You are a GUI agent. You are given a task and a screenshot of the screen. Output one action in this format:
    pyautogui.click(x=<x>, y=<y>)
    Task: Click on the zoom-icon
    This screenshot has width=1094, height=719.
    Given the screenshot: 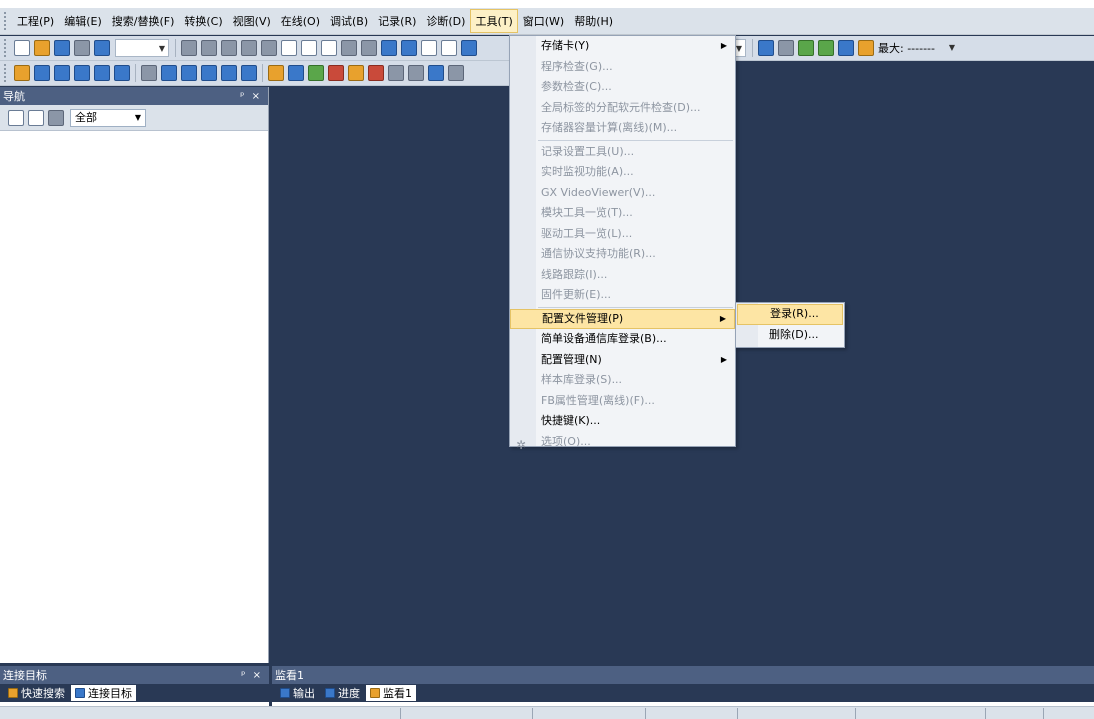 What is the action you would take?
    pyautogui.click(x=416, y=73)
    